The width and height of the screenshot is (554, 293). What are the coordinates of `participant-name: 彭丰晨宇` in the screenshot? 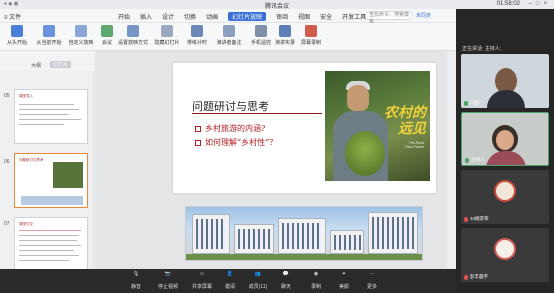 It's located at (476, 277).